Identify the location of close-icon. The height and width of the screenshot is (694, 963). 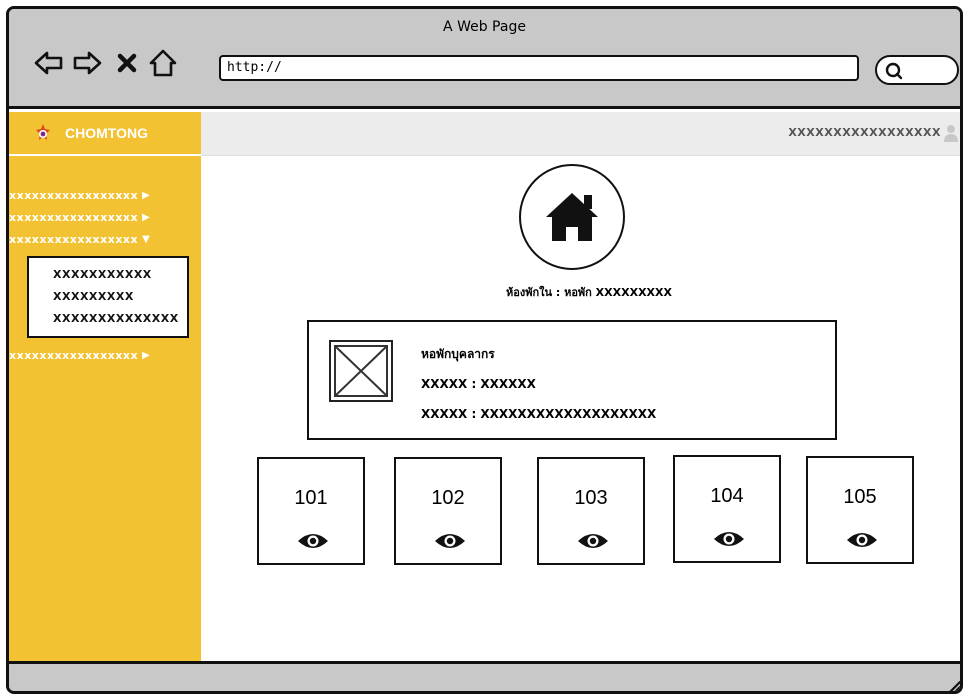
(127, 63).